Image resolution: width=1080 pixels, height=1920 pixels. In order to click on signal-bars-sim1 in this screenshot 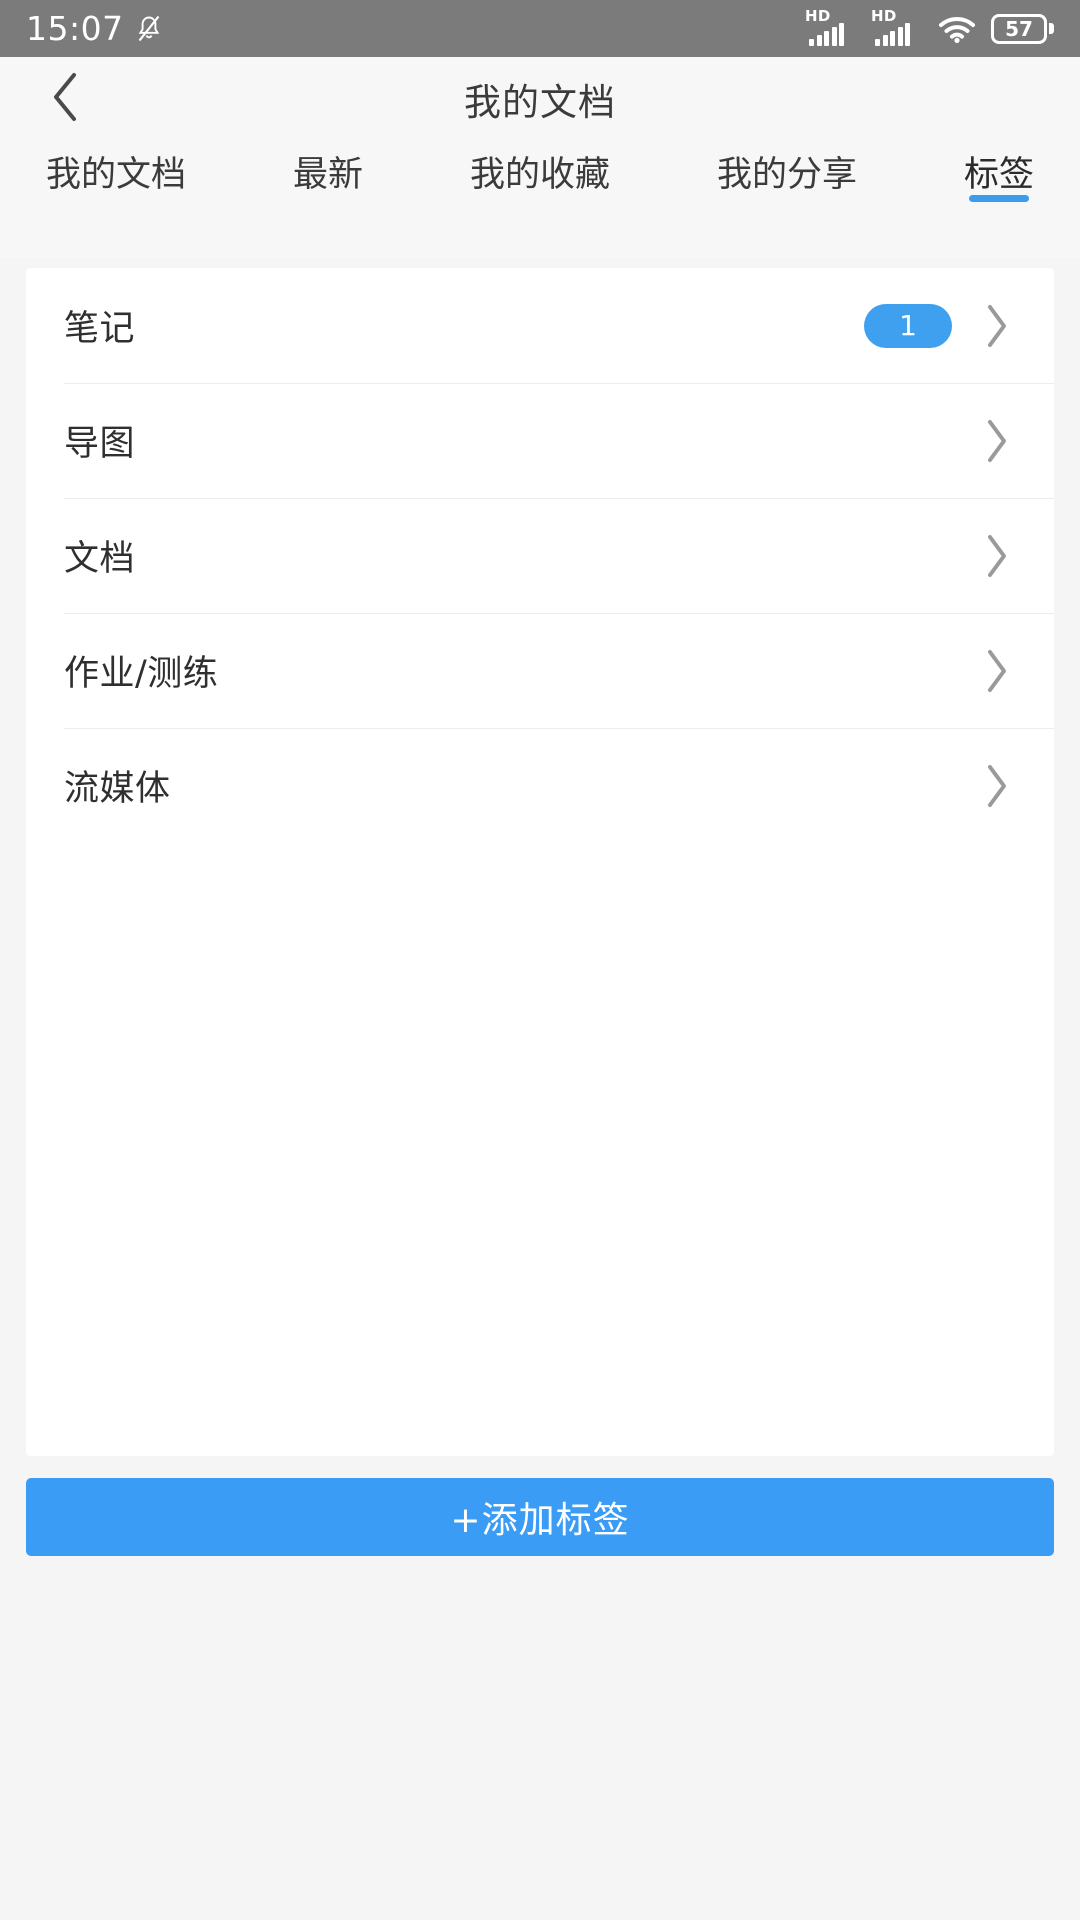, I will do `click(826, 34)`.